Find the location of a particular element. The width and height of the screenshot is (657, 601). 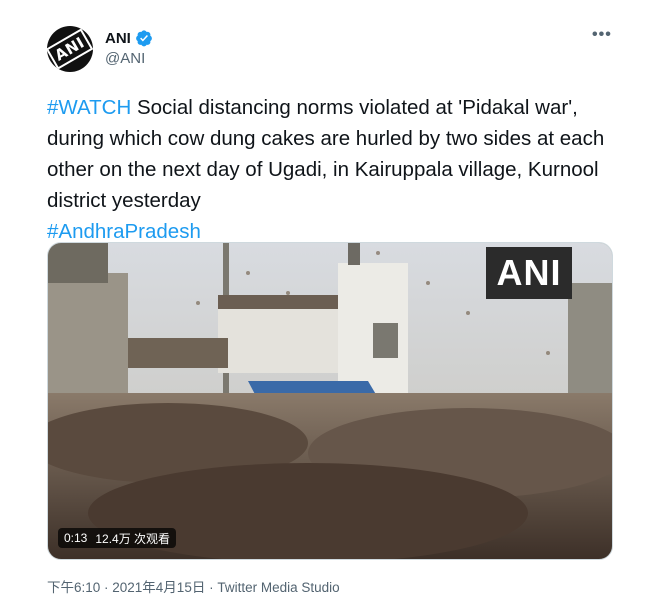

avatar-logo-text: ANI is located at coordinates (70, 49).